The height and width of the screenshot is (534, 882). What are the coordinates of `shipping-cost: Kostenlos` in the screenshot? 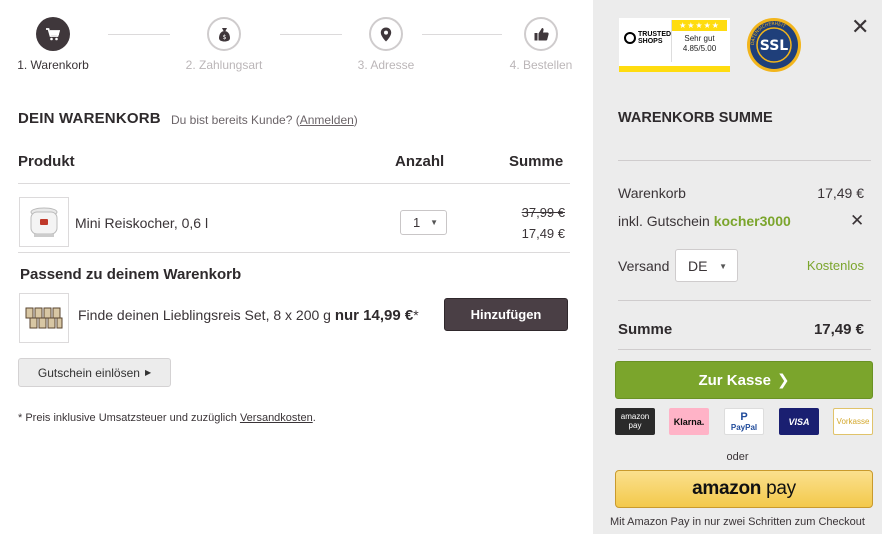 It's located at (835, 265).